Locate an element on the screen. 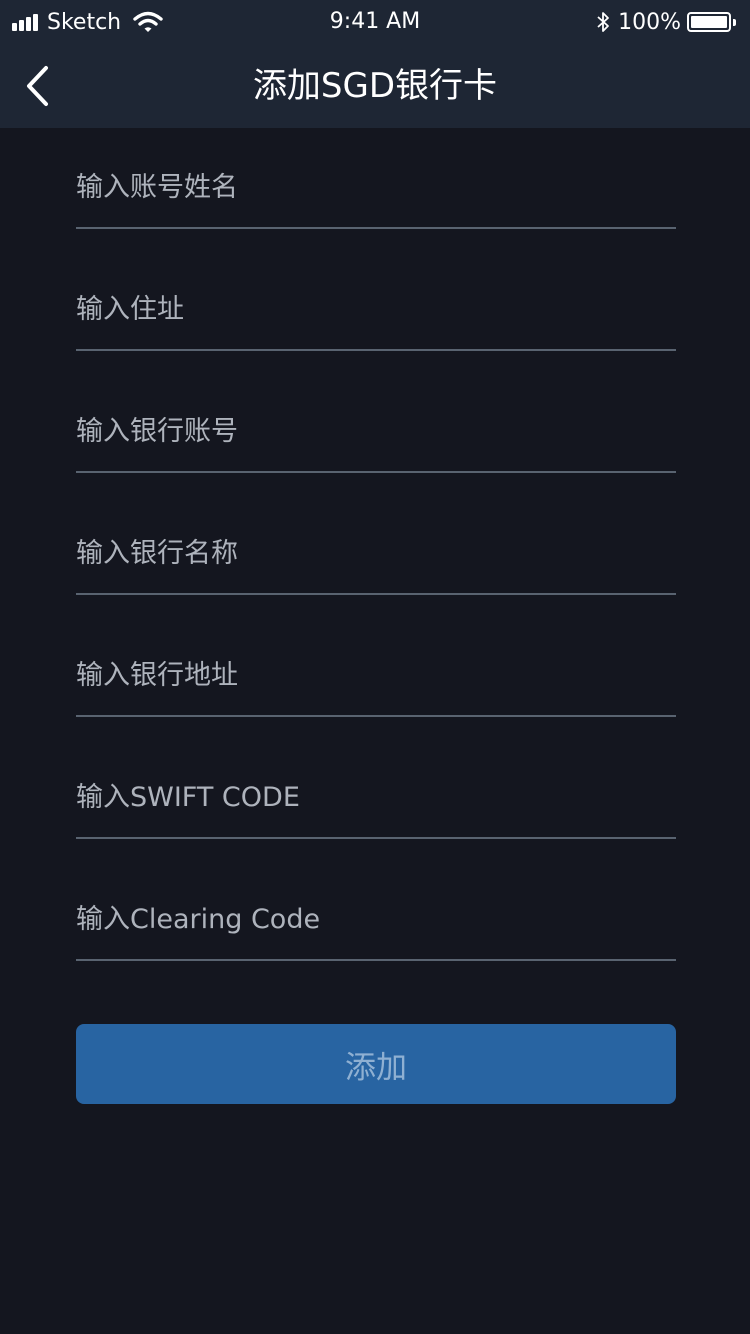  field-bank-account is located at coordinates (376, 412).